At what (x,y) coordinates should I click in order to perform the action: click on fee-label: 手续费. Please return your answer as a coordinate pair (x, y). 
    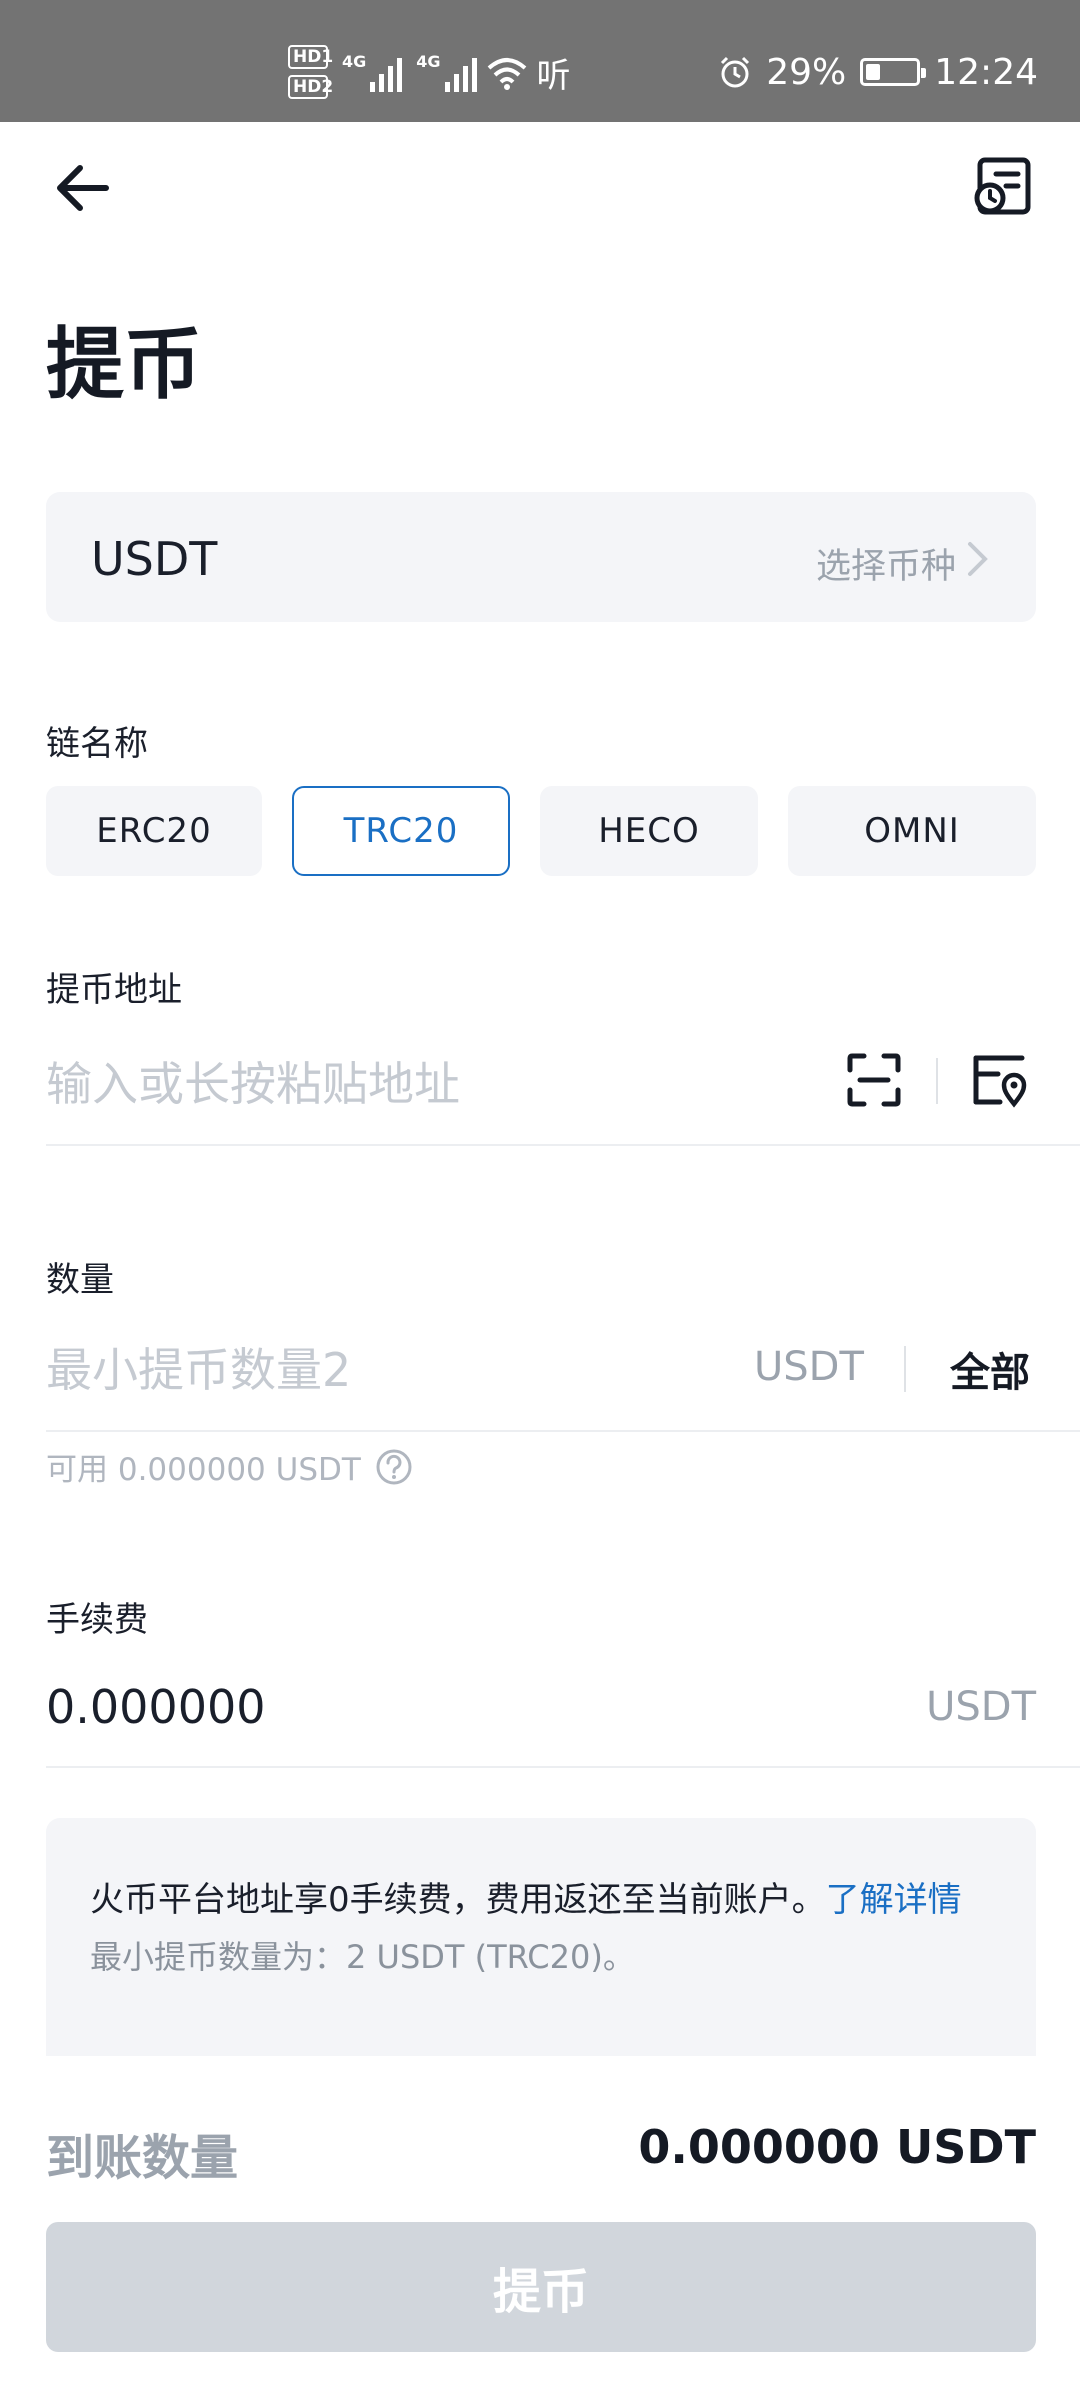
    Looking at the image, I should click on (97, 1620).